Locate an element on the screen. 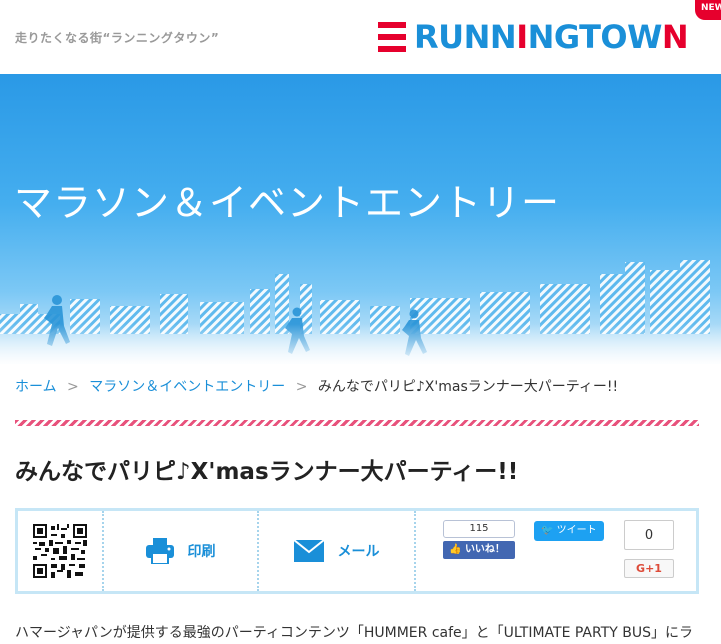 The image size is (721, 644). thumbs-up-icon: 👍 is located at coordinates (455, 549).